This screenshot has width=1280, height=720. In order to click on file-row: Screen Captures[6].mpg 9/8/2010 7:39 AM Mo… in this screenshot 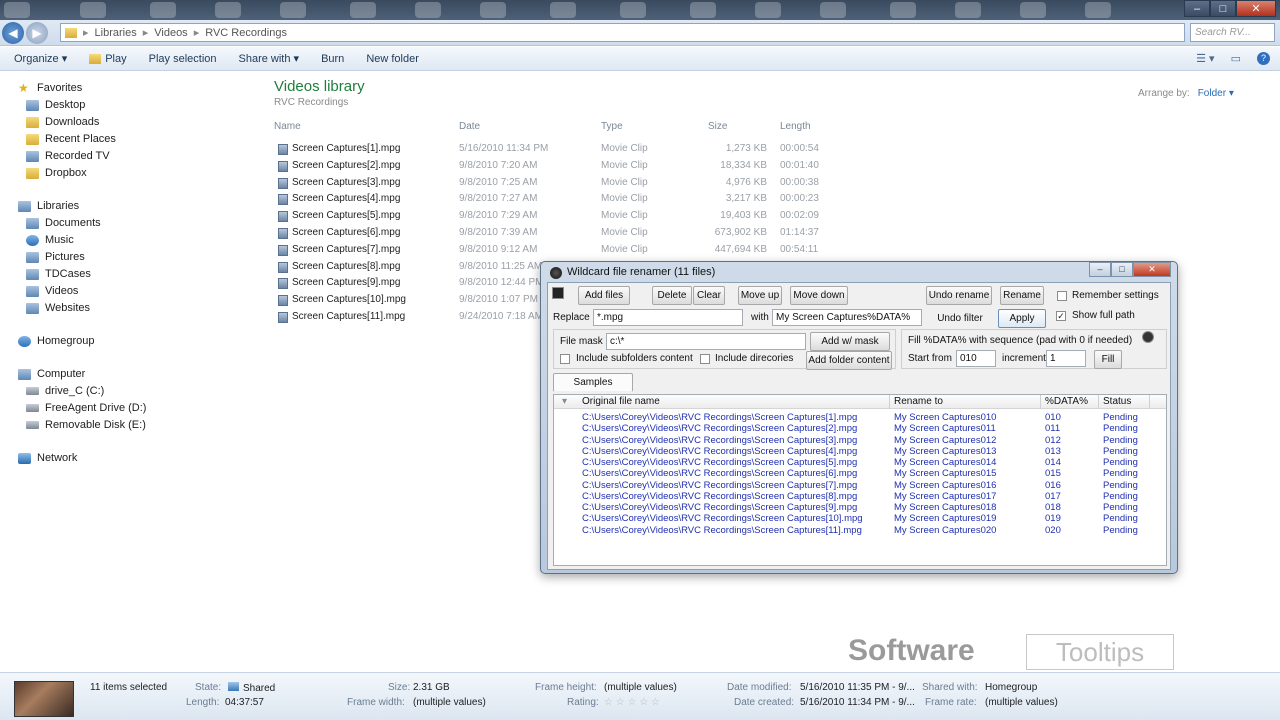, I will do `click(574, 233)`.